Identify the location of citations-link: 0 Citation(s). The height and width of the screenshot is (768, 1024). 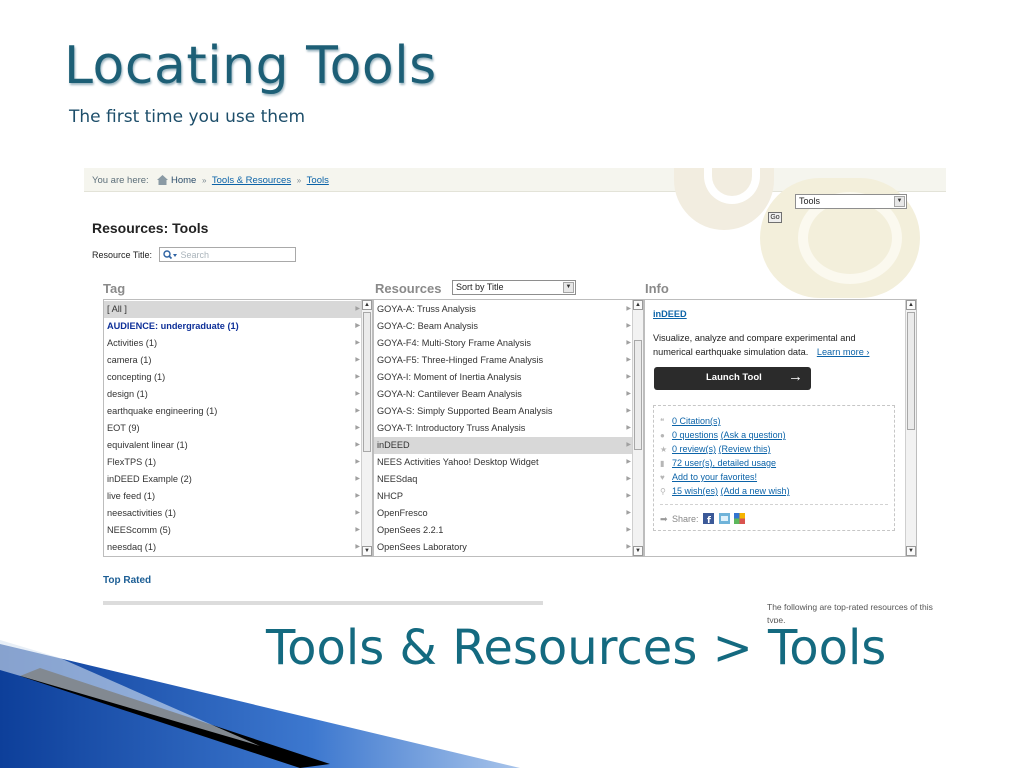
(696, 421).